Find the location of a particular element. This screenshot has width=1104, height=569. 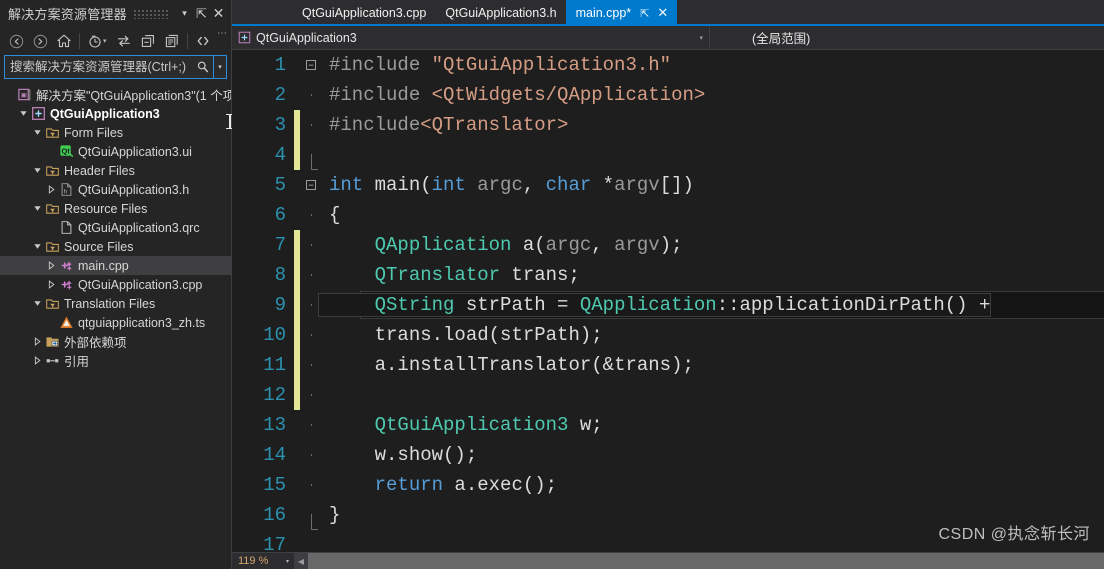

editor-status-bar: 119 % ▾ ◀ is located at coordinates (668, 560).